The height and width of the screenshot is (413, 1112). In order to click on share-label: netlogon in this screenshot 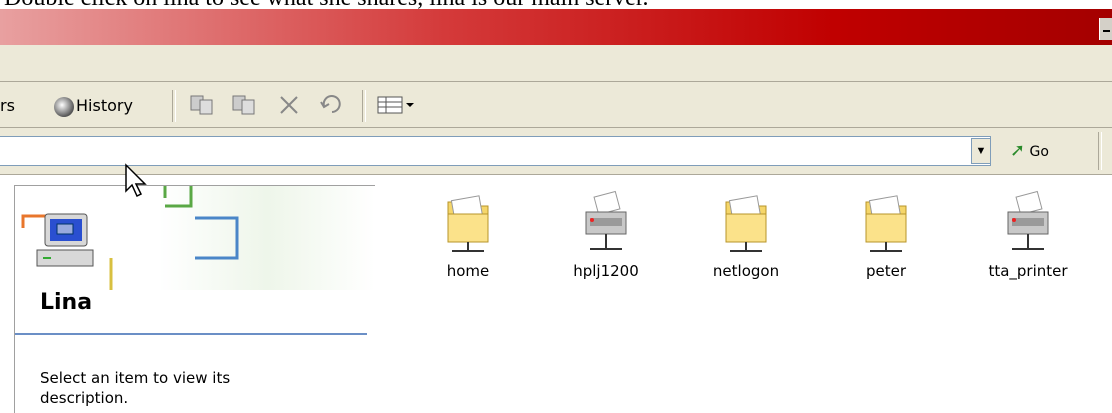, I will do `click(746, 271)`.